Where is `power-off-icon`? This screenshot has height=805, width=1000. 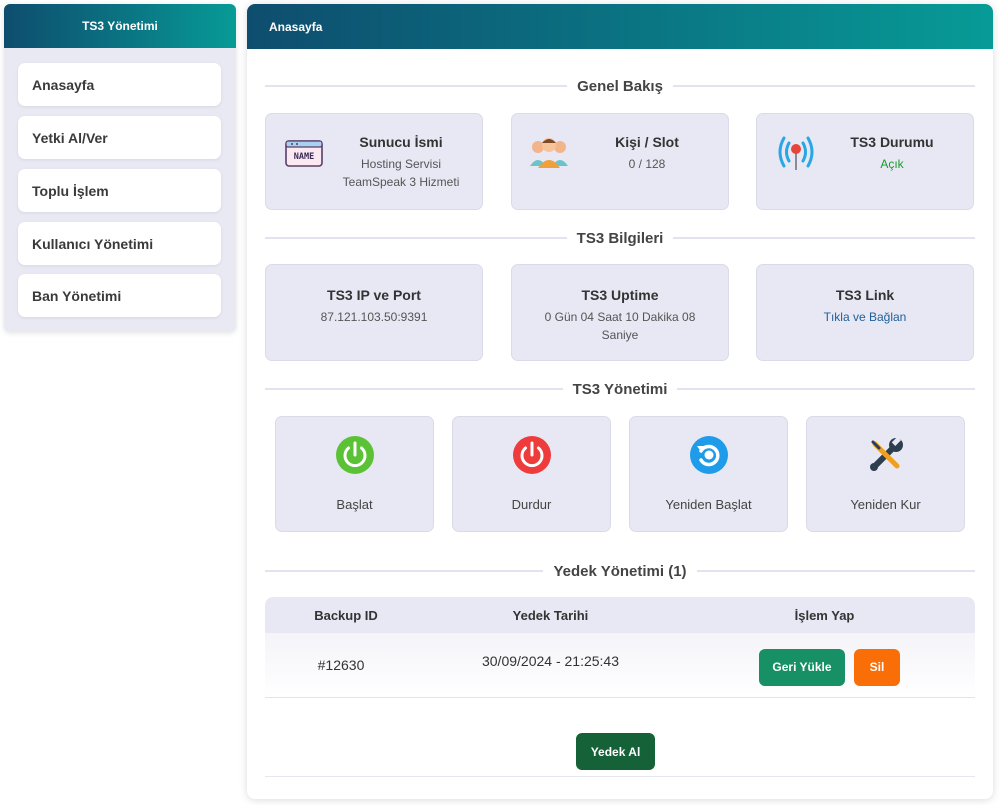 power-off-icon is located at coordinates (532, 455).